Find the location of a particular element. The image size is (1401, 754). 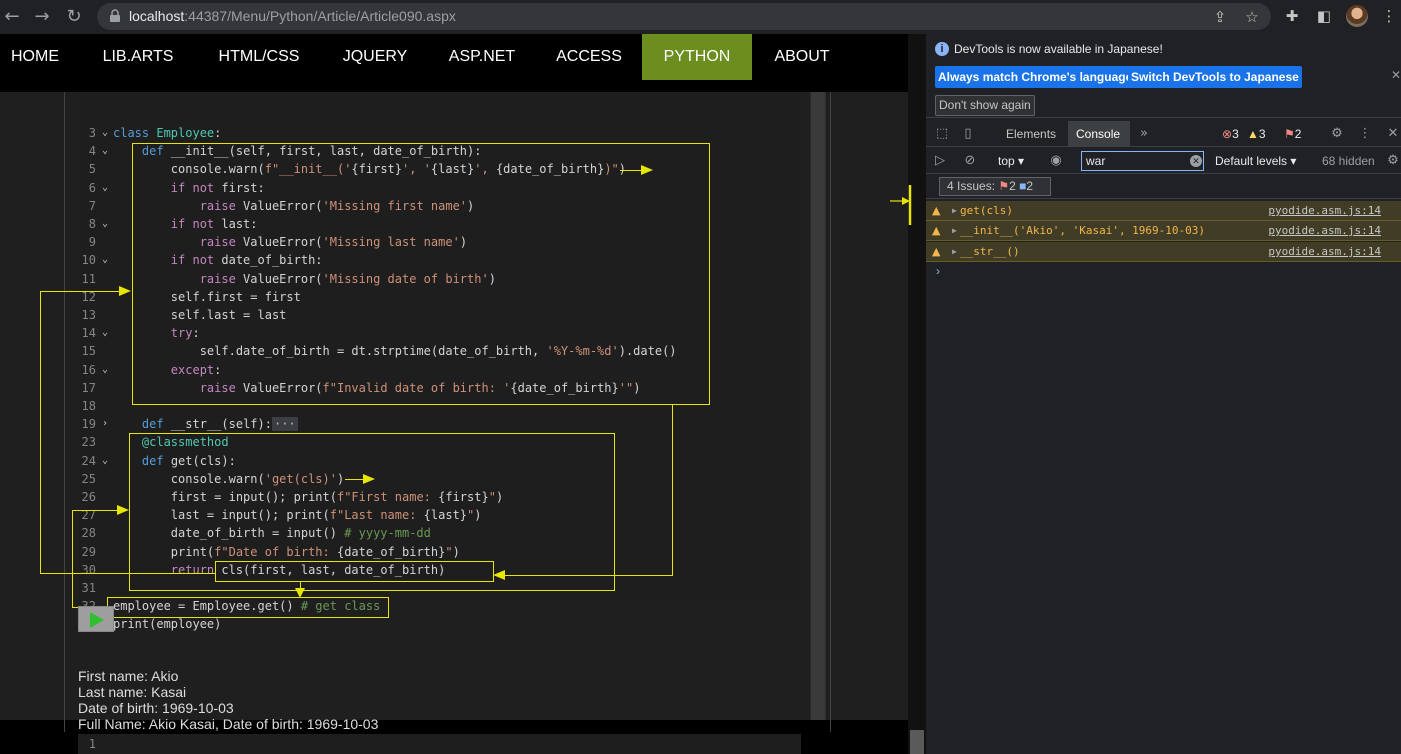

hidden-count: 68 hidden is located at coordinates (1348, 161).